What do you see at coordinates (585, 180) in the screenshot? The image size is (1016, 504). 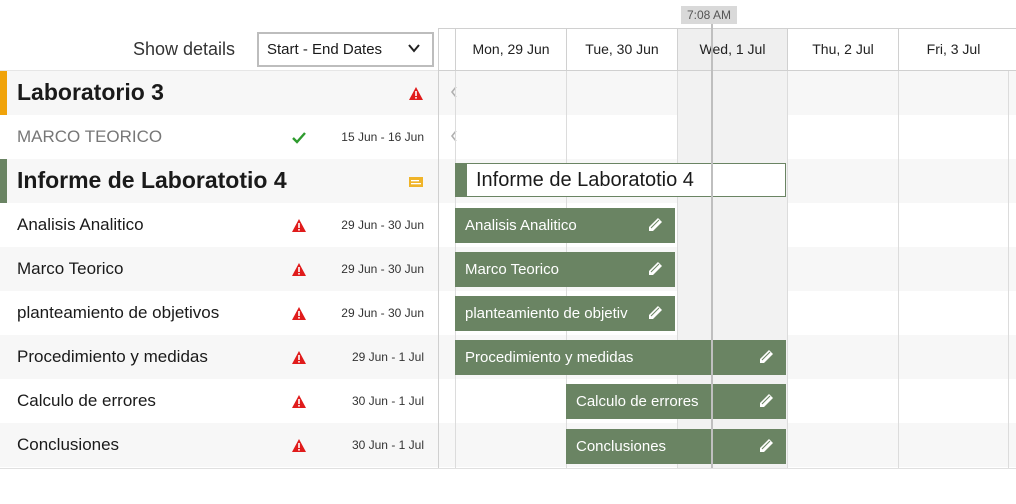 I see `bar-label: Informe de Laboratotio 4` at bounding box center [585, 180].